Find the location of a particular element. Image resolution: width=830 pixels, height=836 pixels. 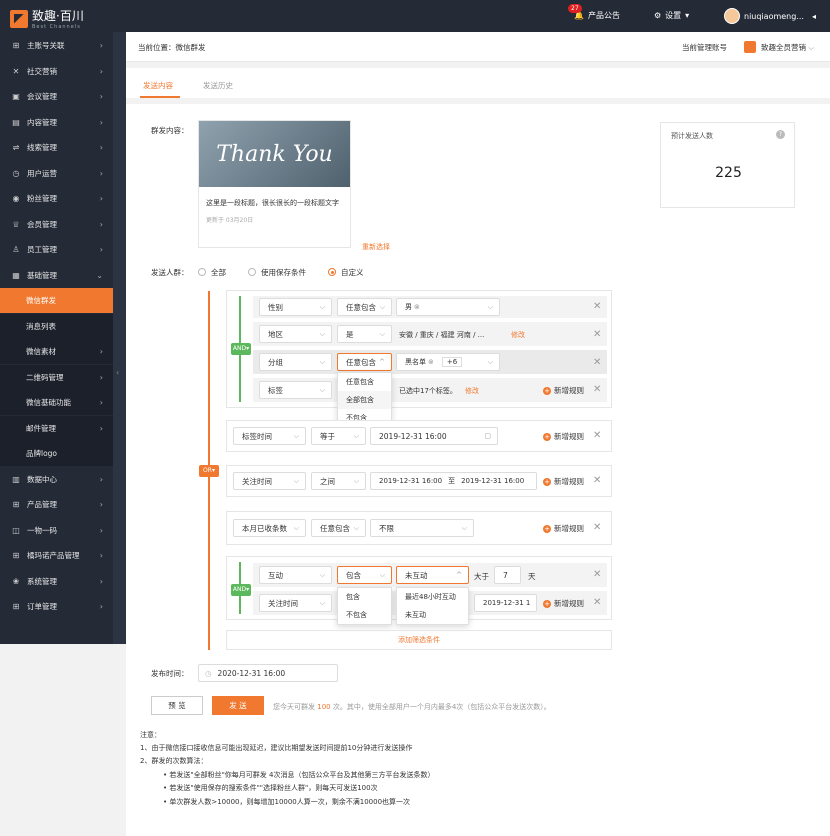

sidebar-item-after-4: ❀ 系统管理 › is located at coordinates (56, 581).